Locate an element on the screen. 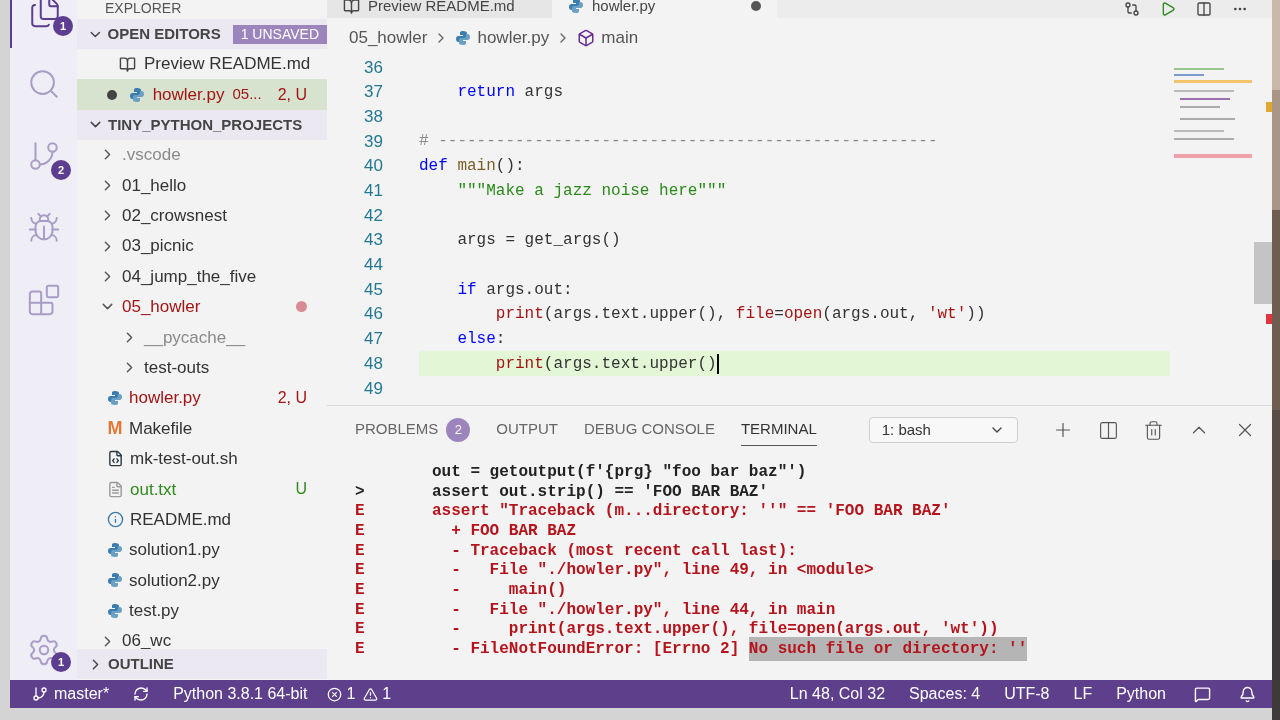 Image resolution: width=1280 pixels, height=720 pixels. line-number: 39 is located at coordinates (373, 141).